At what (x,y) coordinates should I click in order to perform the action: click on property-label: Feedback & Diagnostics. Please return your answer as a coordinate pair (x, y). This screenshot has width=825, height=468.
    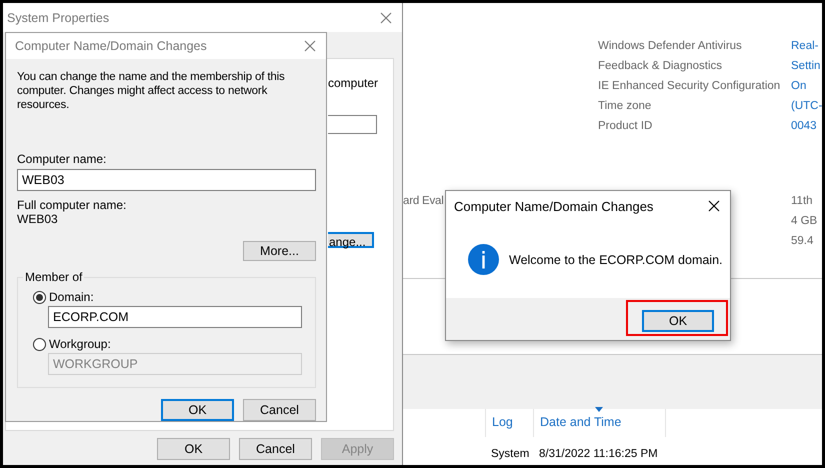
    Looking at the image, I should click on (661, 66).